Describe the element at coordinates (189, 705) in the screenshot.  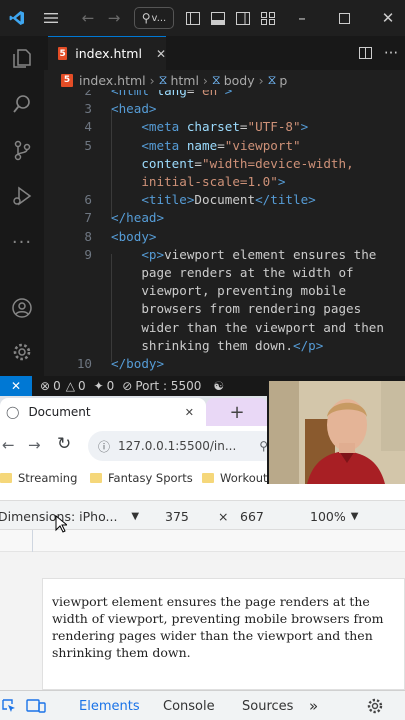
I see `devtools-tab-console: Console` at that location.